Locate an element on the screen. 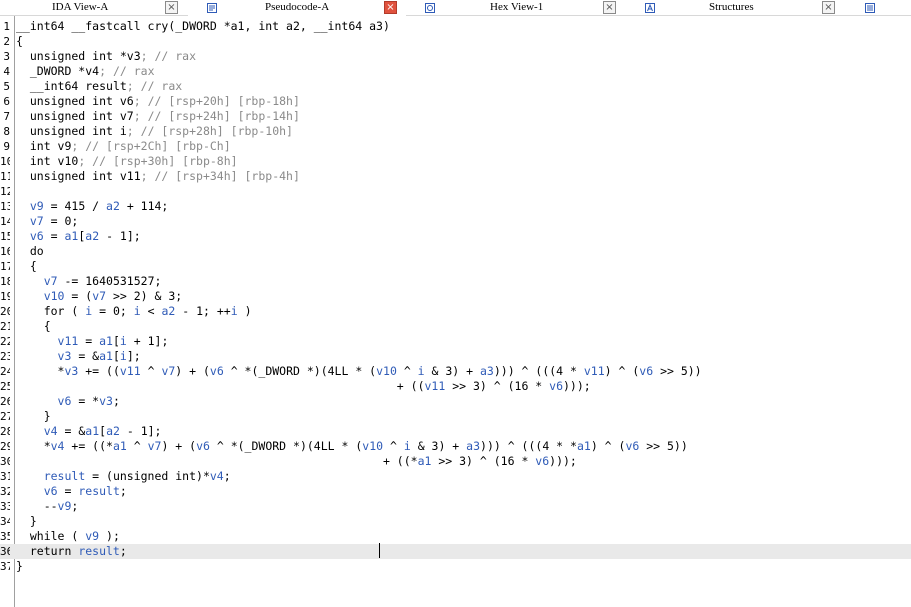  code-line: 21 { is located at coordinates (455, 326).